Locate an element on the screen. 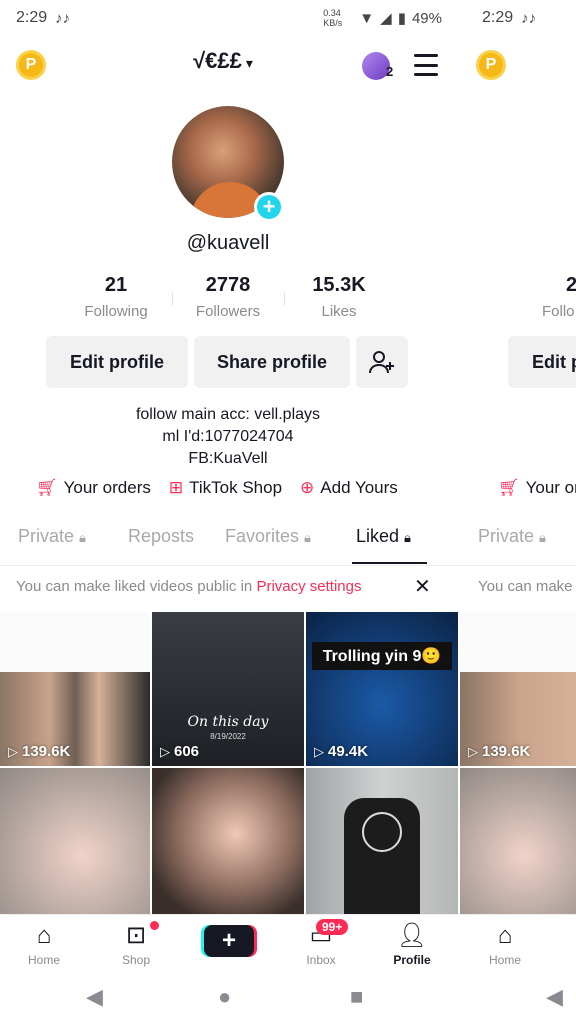  link-label: Add Yours is located at coordinates (359, 487).